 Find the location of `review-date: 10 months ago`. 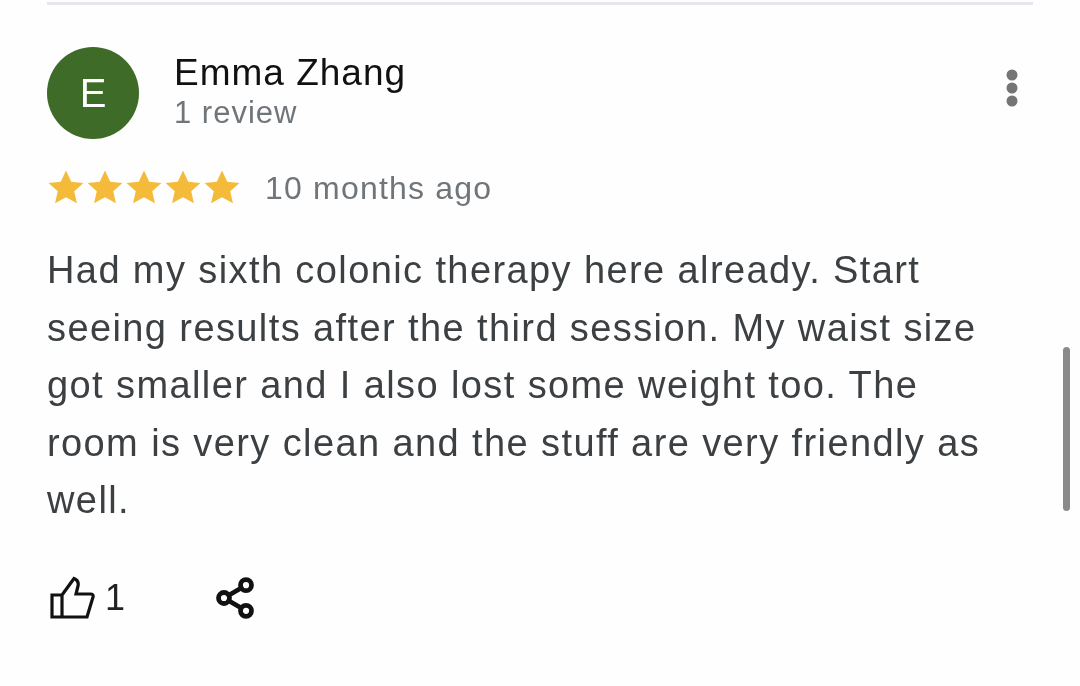

review-date: 10 months ago is located at coordinates (379, 187).